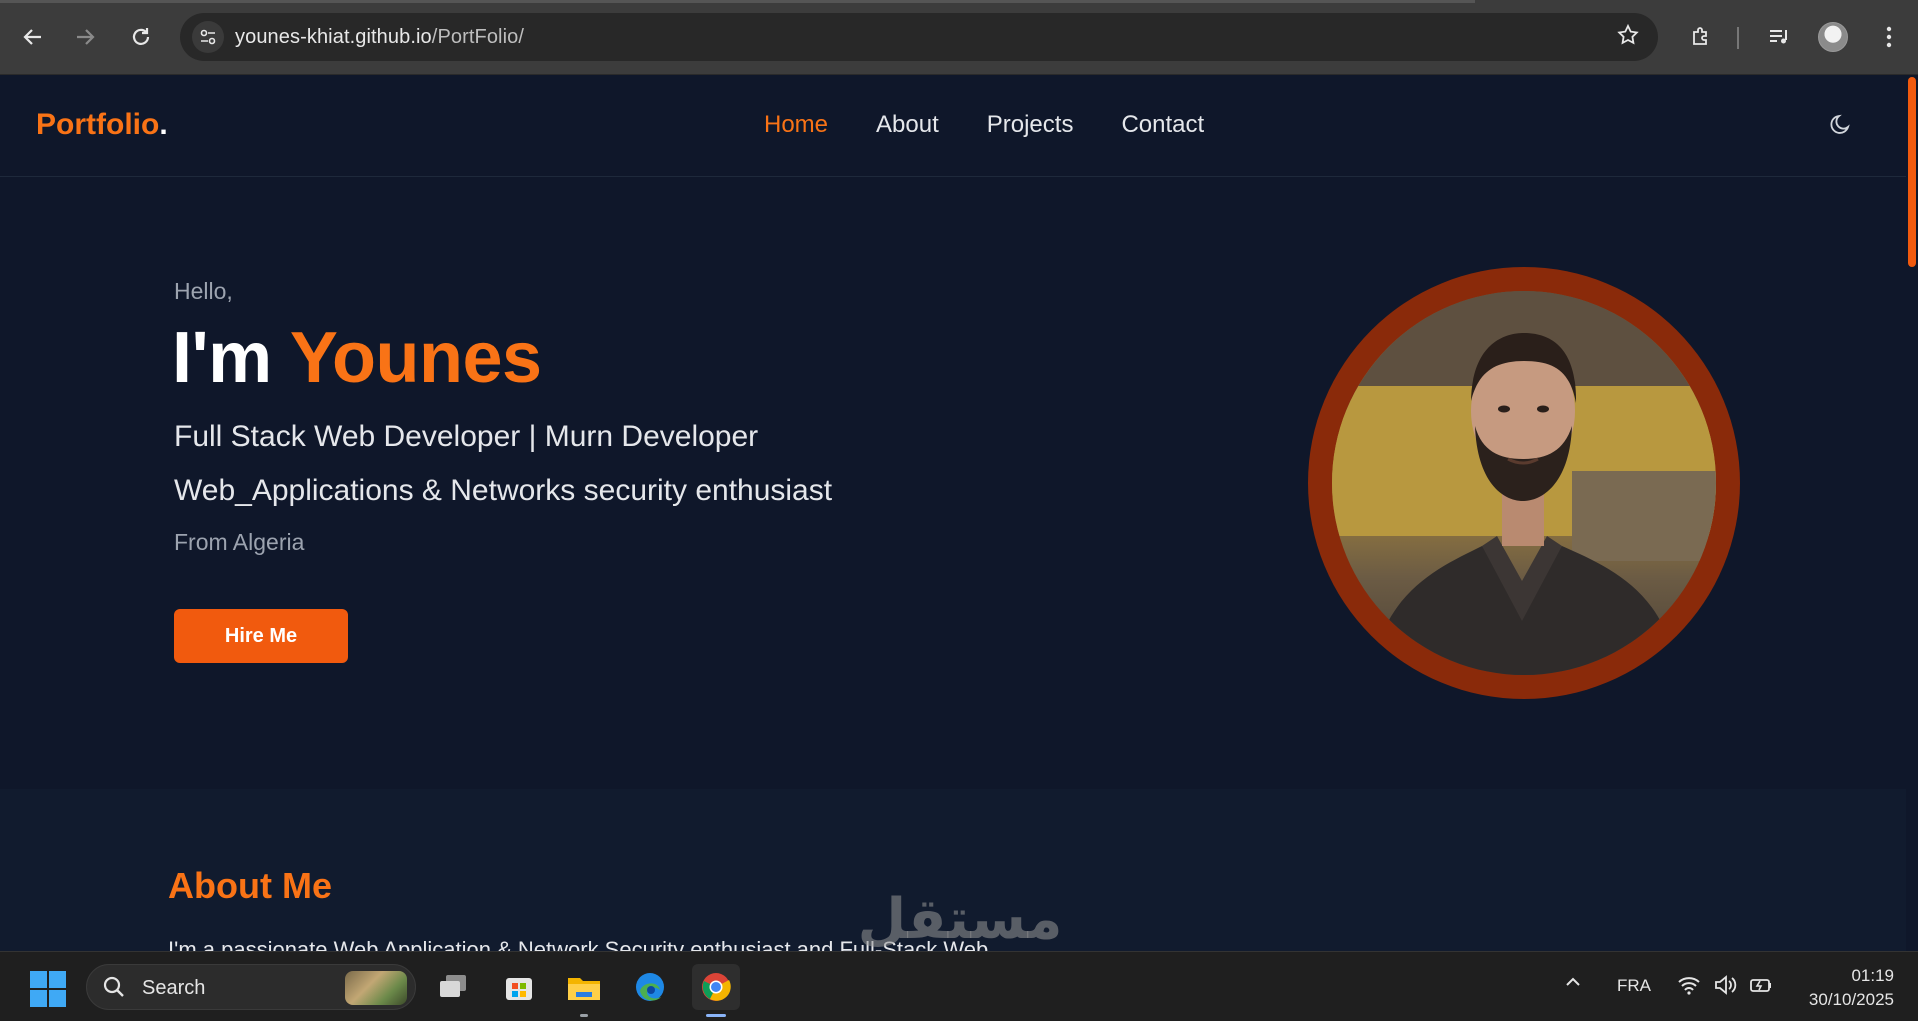 This screenshot has width=1918, height=1021. Describe the element at coordinates (1833, 37) in the screenshot. I see `profile-avatar` at that location.